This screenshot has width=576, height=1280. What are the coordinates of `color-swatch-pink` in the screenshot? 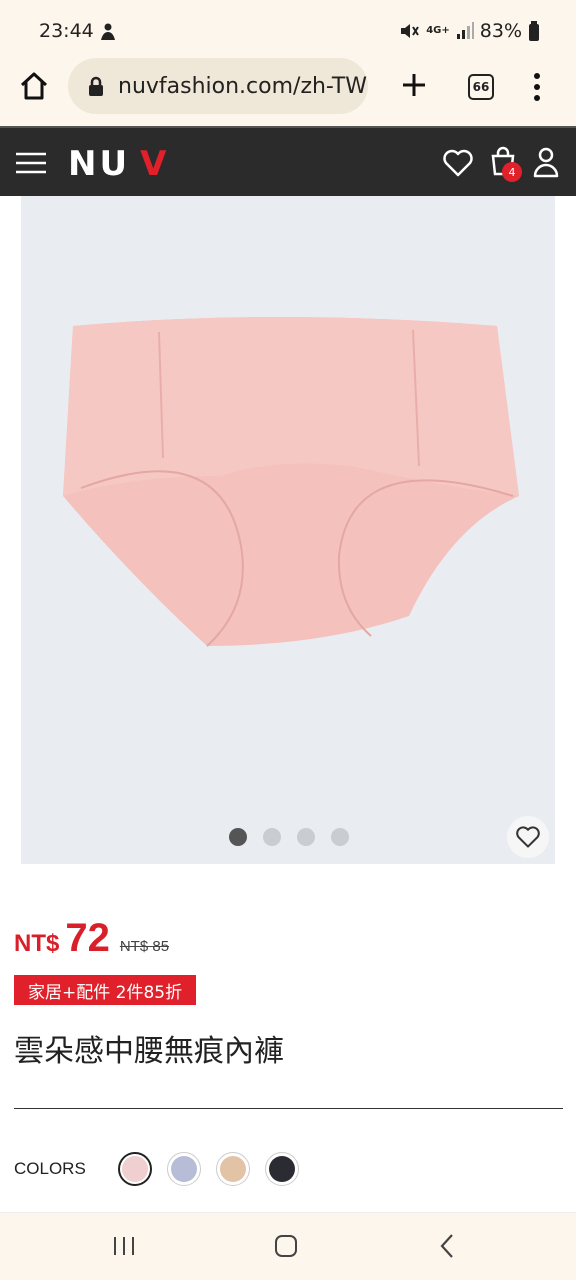 It's located at (135, 1169).